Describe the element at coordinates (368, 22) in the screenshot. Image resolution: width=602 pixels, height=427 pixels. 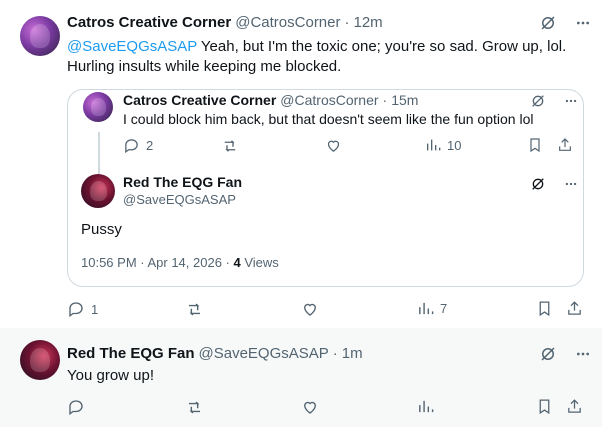
I see `timestamp: 12m` at that location.